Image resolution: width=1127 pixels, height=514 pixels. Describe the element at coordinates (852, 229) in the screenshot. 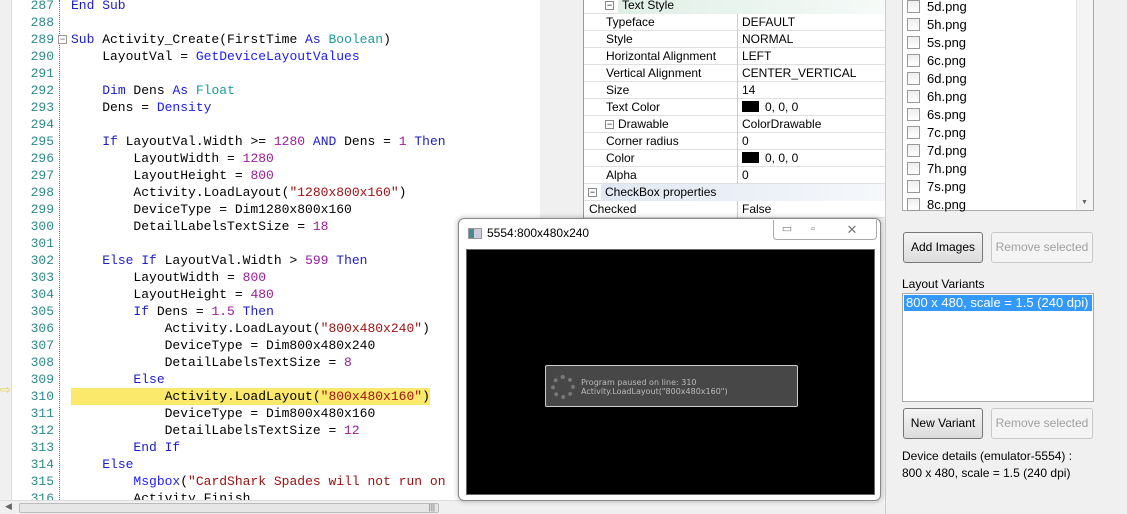

I see `close-button: ✕` at that location.